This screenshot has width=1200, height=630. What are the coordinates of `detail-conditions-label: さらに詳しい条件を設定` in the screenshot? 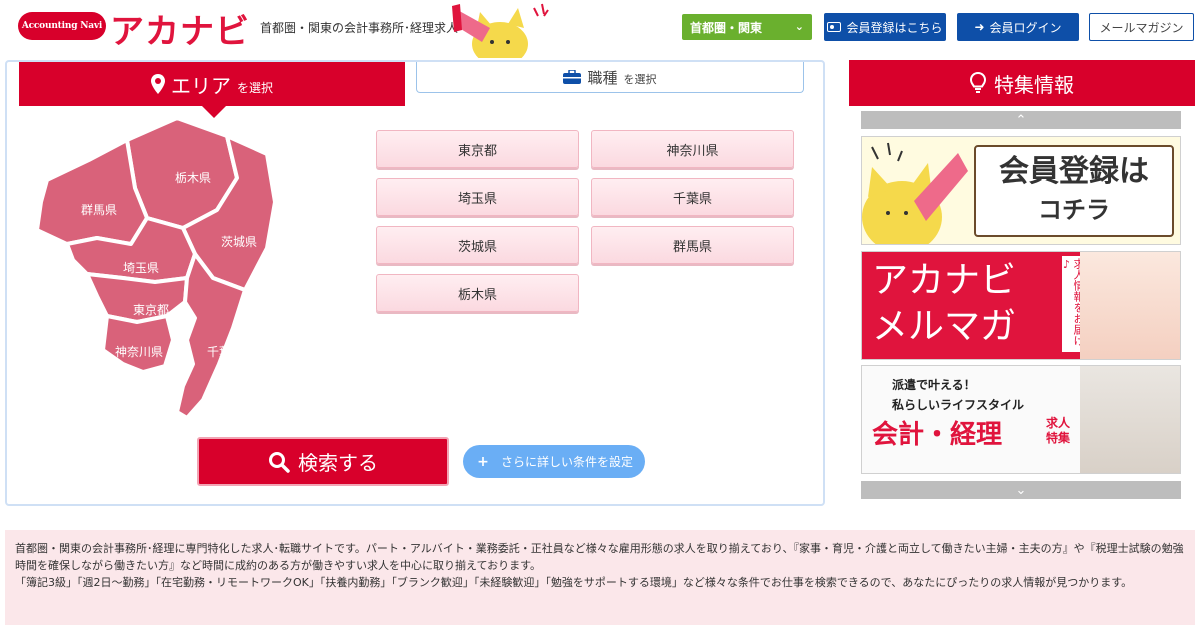 It's located at (566, 462).